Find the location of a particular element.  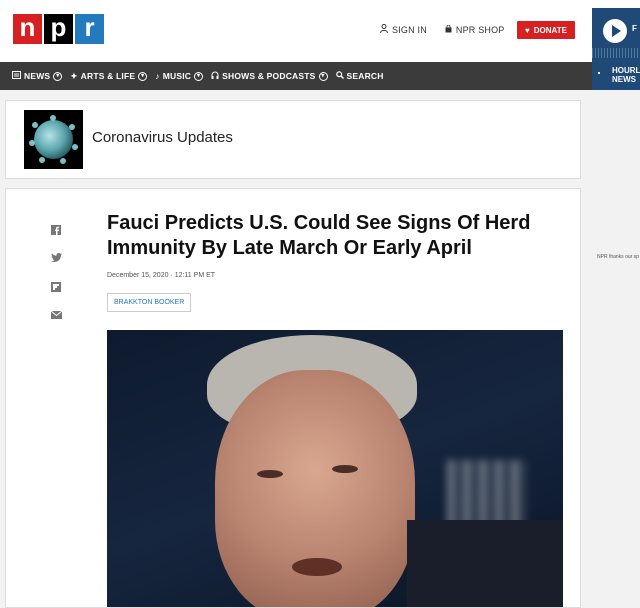

donate-button: ♥ DONATE is located at coordinates (546, 30).